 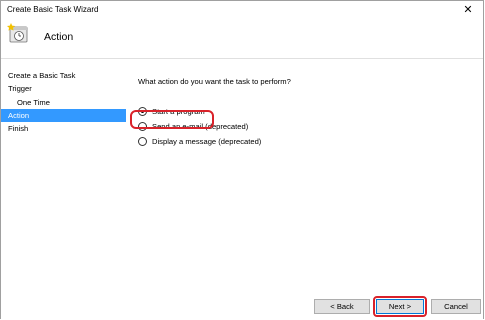 What do you see at coordinates (206, 141) in the screenshot?
I see `option-display-message-label: Display a message (deprecated)` at bounding box center [206, 141].